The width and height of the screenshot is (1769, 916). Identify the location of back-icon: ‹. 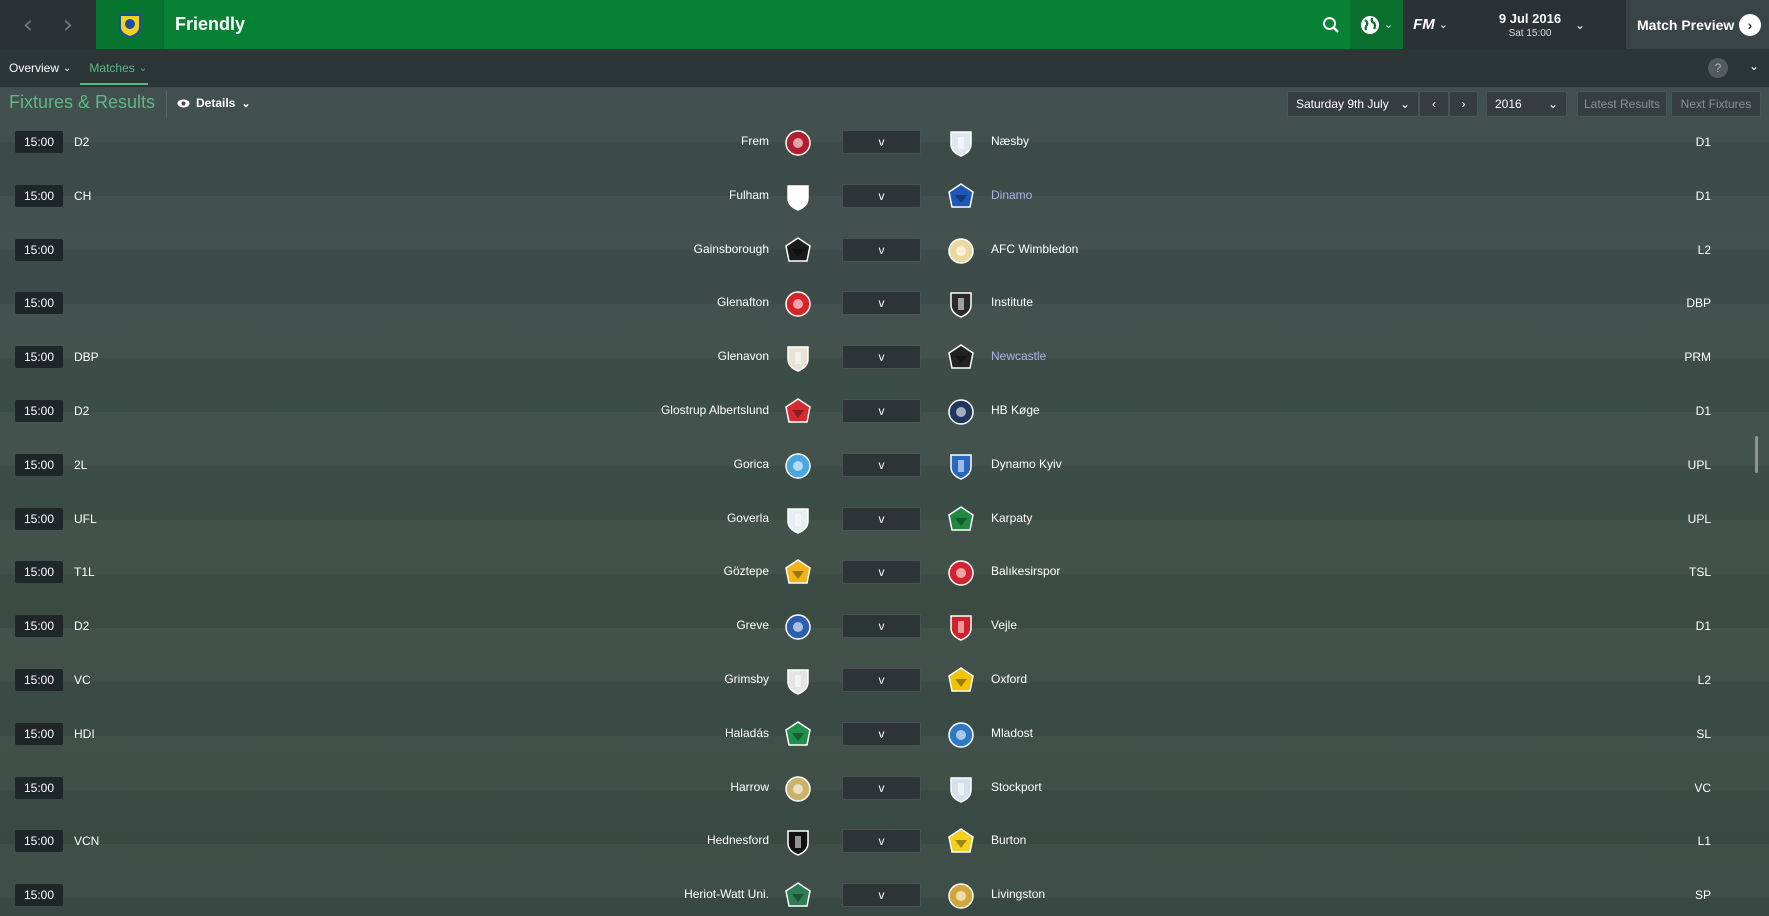
(28, 25).